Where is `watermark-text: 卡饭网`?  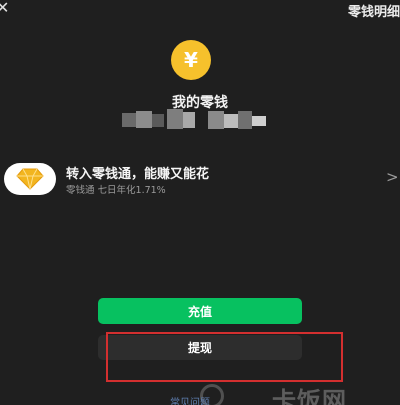 watermark-text: 卡饭网 is located at coordinates (309, 396).